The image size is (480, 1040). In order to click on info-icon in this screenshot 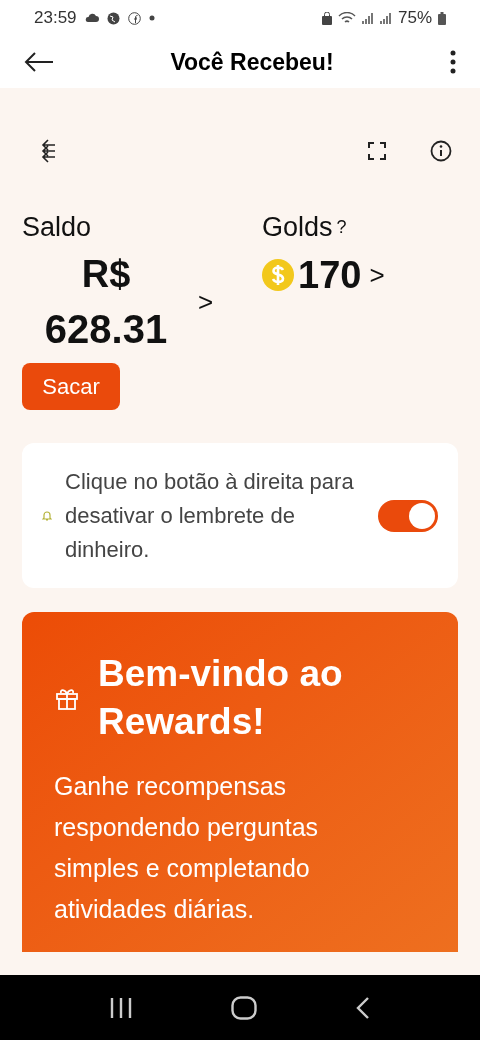, I will do `click(441, 150)`.